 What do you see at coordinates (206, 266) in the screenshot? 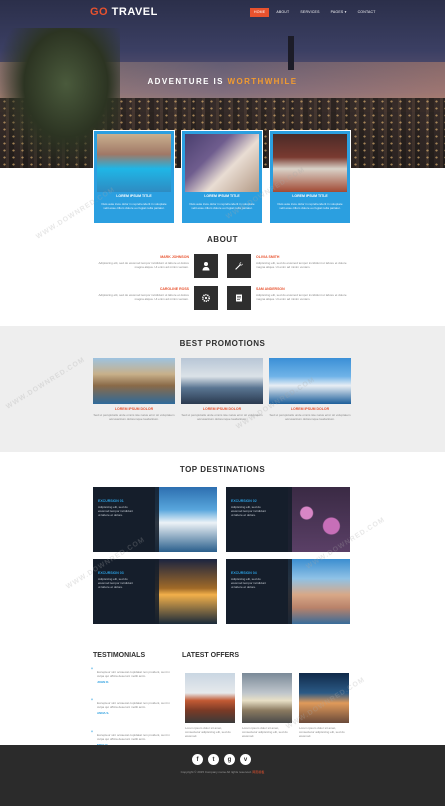
I see `user-icon` at bounding box center [206, 266].